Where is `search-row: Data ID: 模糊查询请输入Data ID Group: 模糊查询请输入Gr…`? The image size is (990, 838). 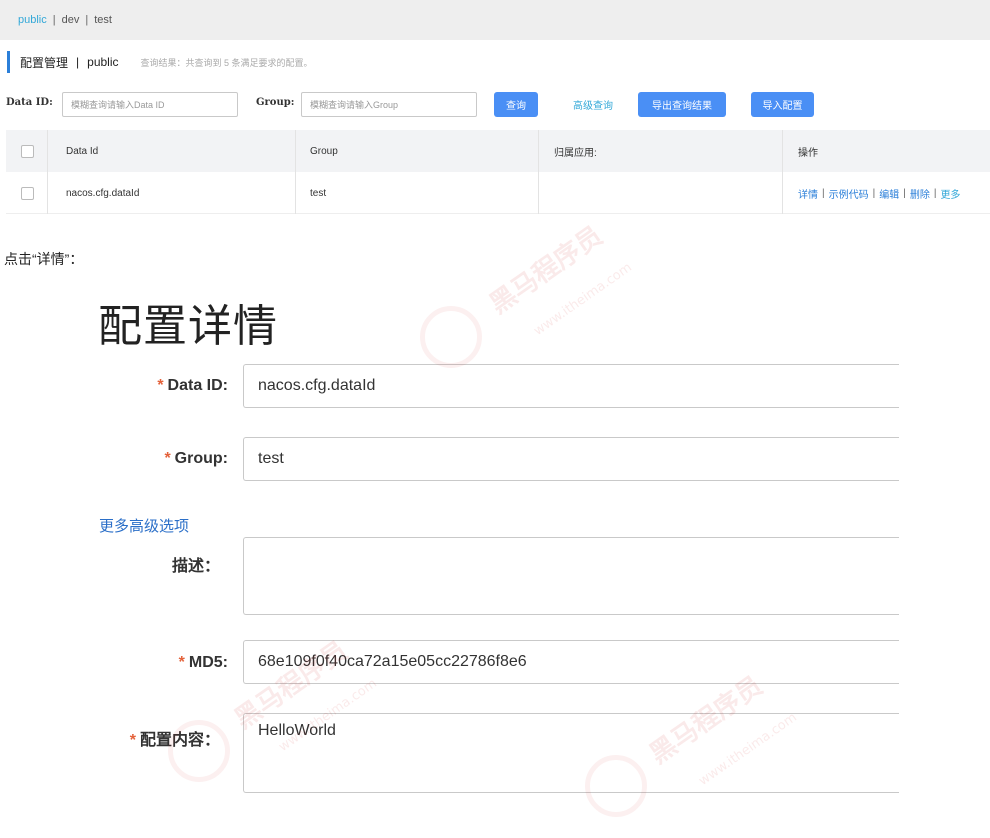 search-row: Data ID: 模糊查询请输入Data ID Group: 模糊查询请输入Gr… is located at coordinates (498, 105).